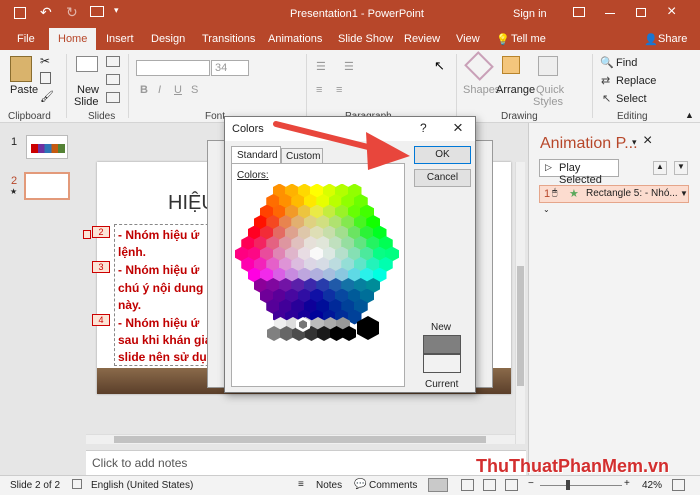 The width and height of the screenshot is (700, 495). What do you see at coordinates (671, 12) in the screenshot?
I see `close-window-icon: ×` at bounding box center [671, 12].